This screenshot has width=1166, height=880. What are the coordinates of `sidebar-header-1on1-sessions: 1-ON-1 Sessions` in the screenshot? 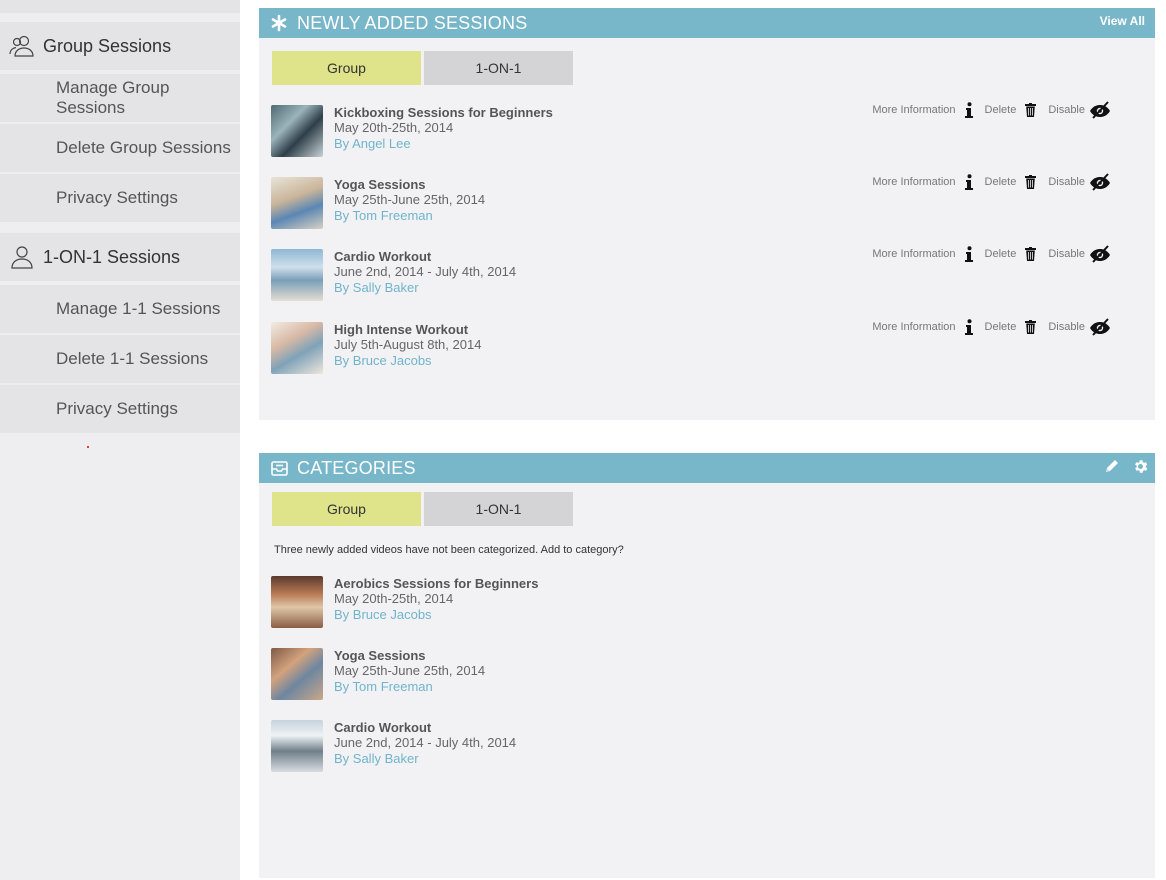 It's located at (120, 257).